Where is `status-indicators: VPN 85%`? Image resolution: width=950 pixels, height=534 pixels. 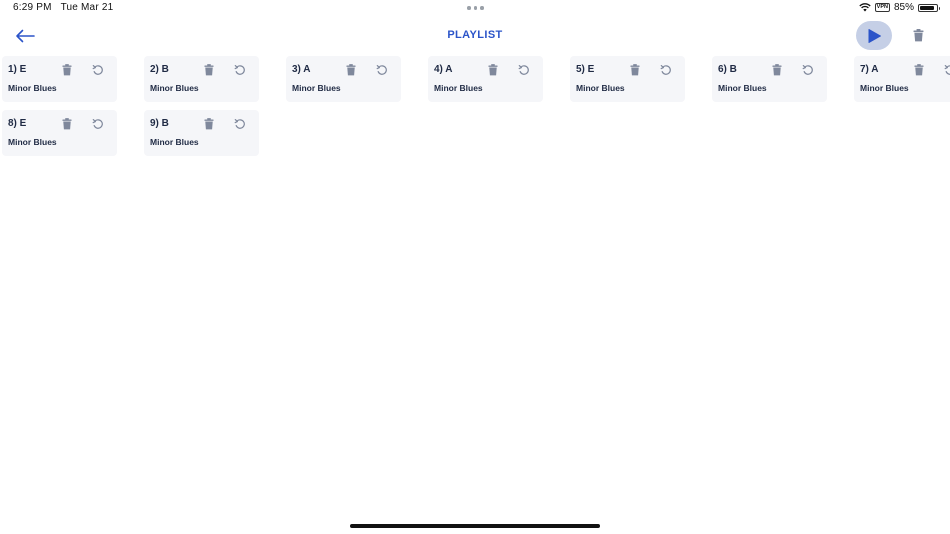
status-indicators: VPN 85% is located at coordinates (899, 7).